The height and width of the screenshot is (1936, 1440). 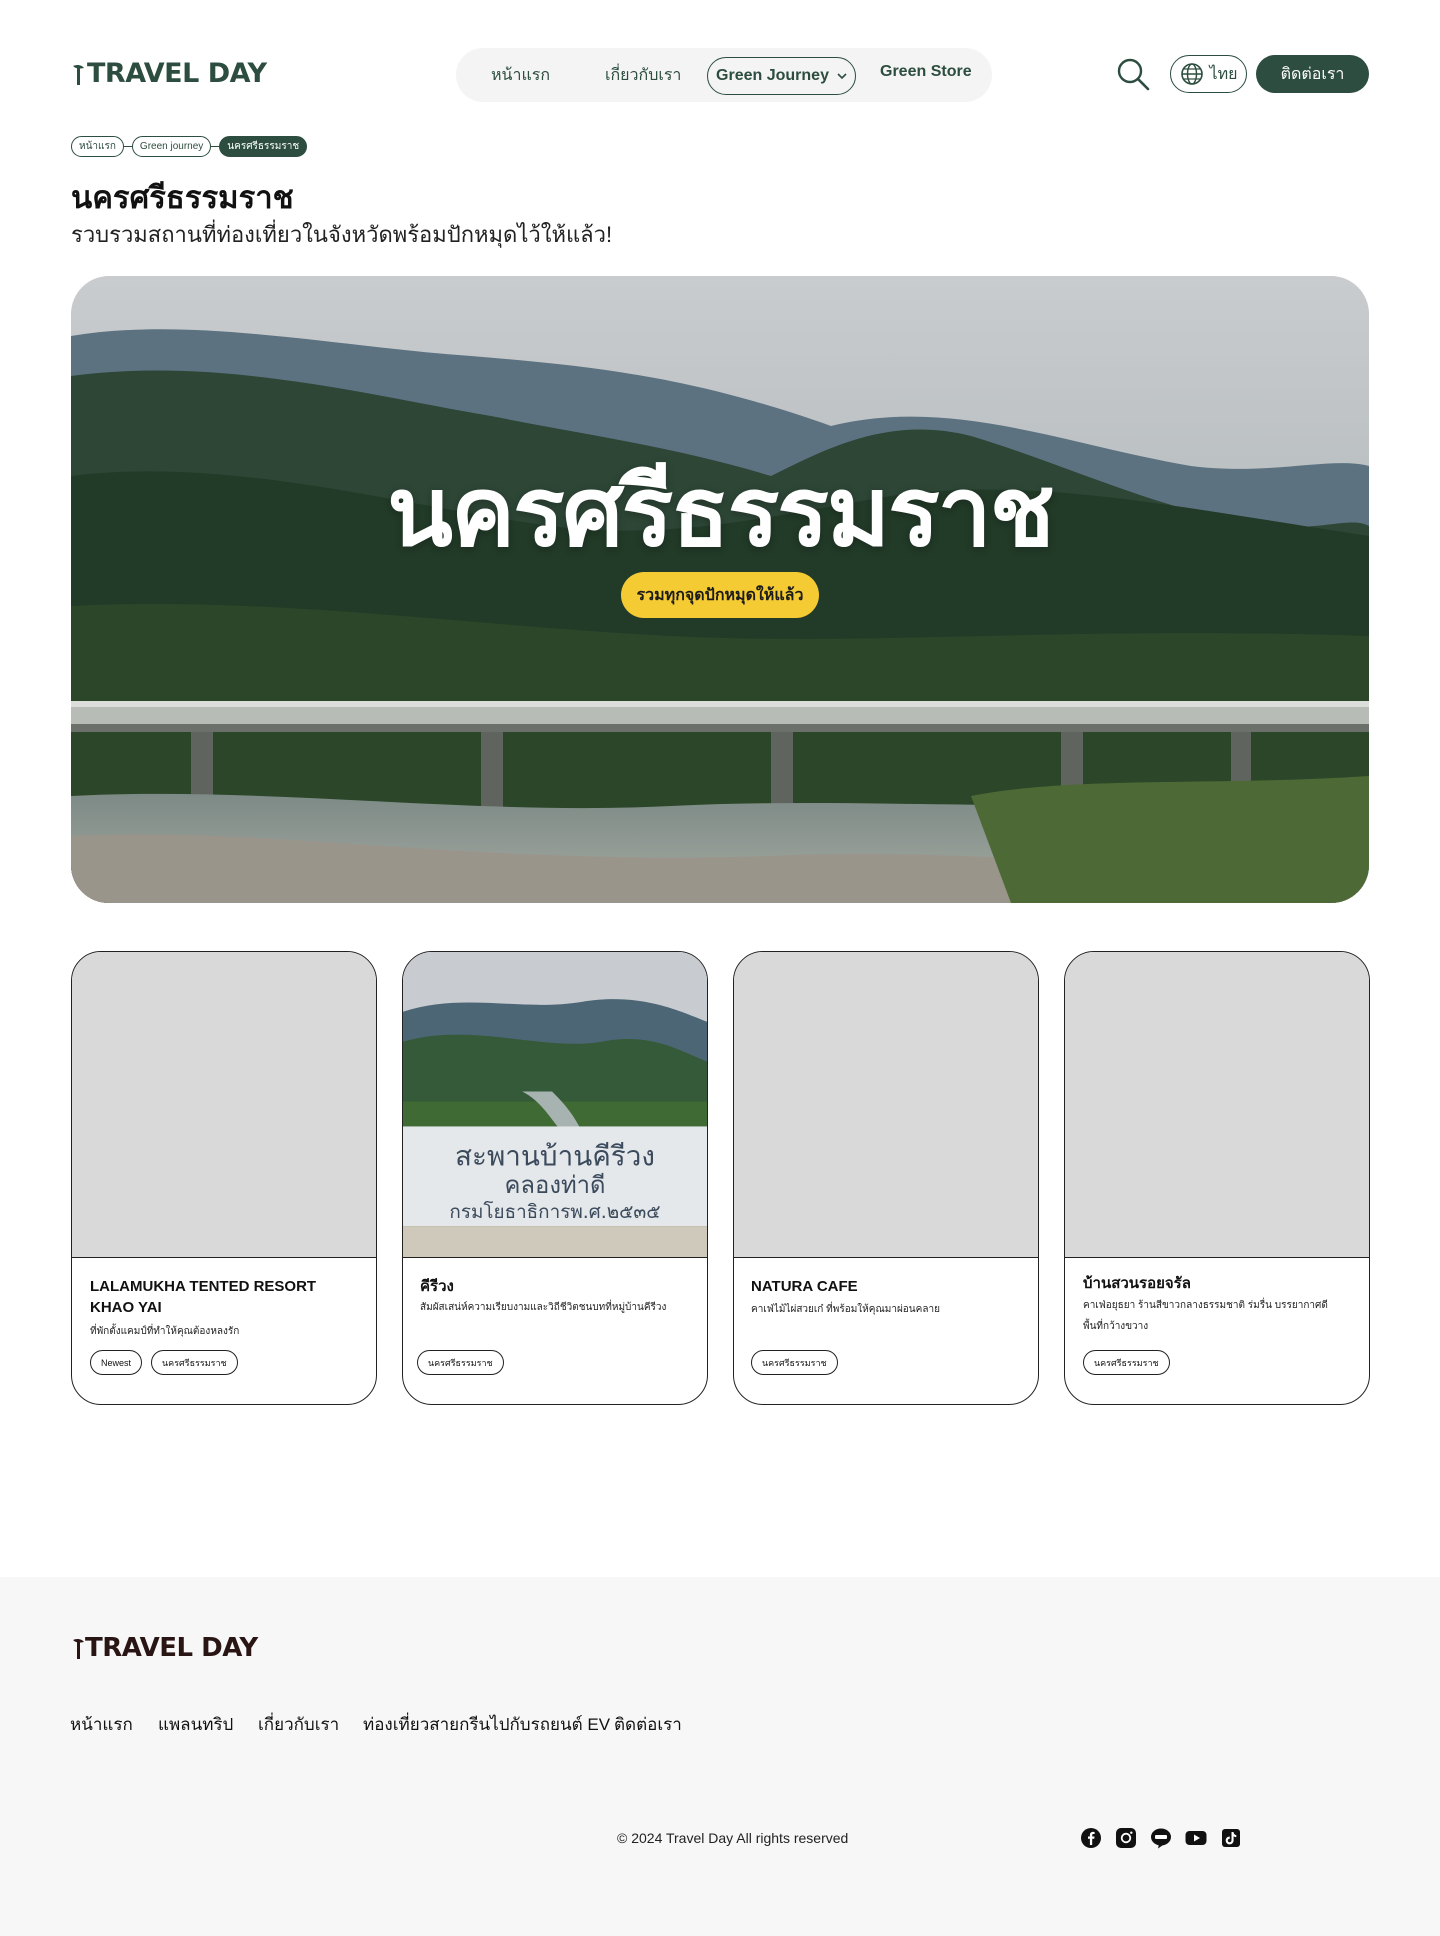 What do you see at coordinates (101, 1724) in the screenshot?
I see `footer-link-home: หน้าแรก` at bounding box center [101, 1724].